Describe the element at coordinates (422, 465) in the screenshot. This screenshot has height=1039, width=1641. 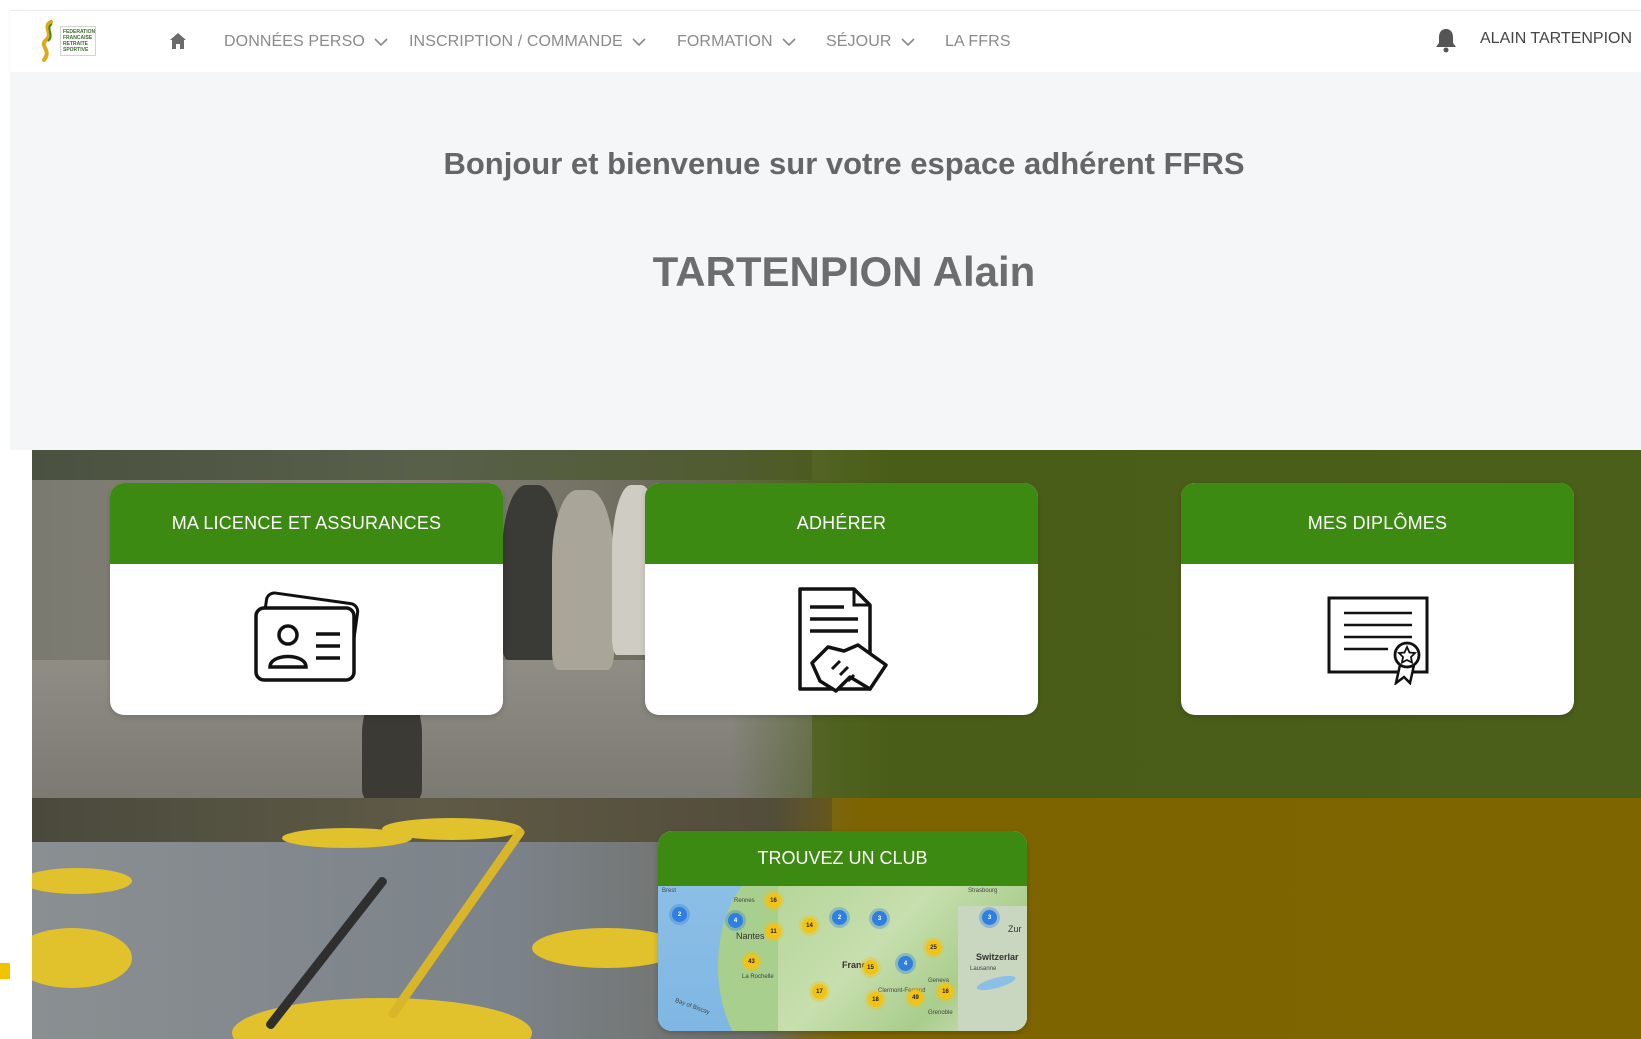
I see `photo-trees` at that location.